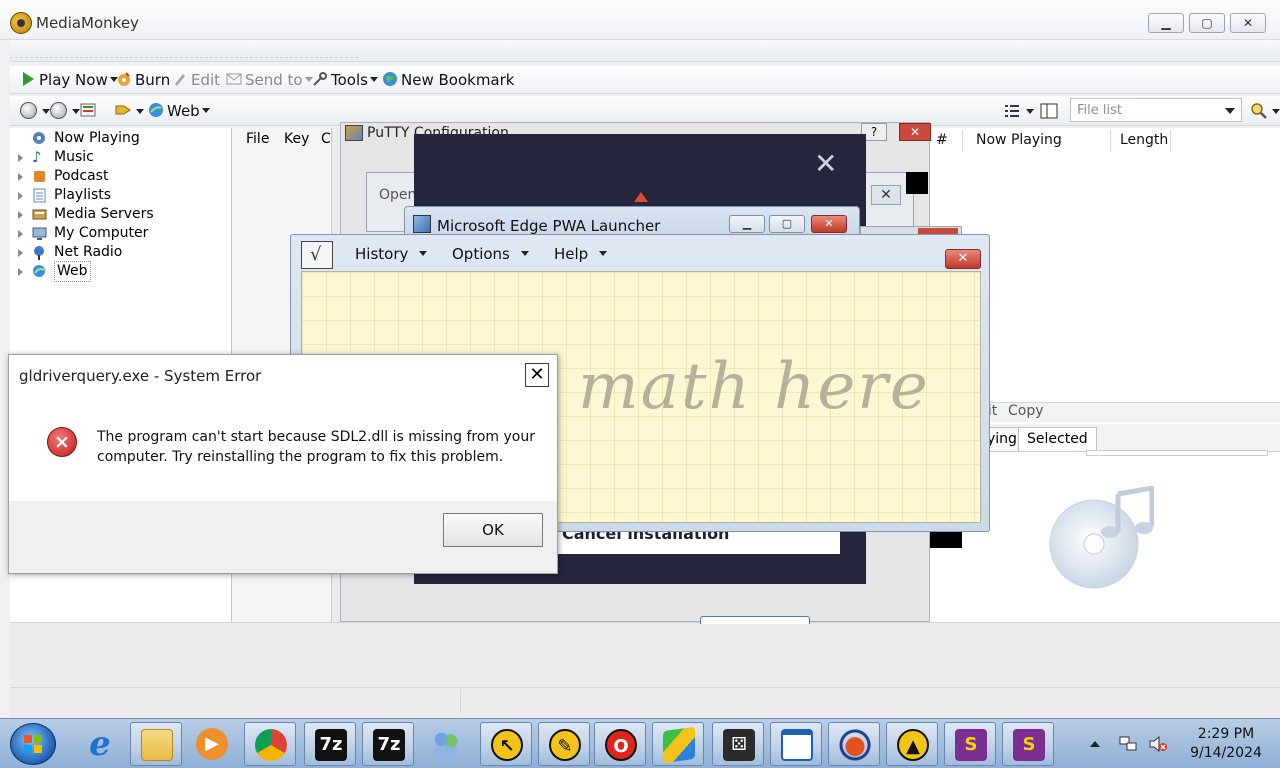 This screenshot has height=768, width=1280. What do you see at coordinates (345, 80) in the screenshot?
I see `tools-button: Tools` at bounding box center [345, 80].